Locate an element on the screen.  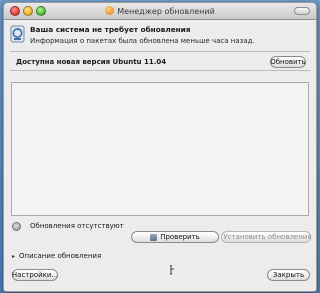
no-updates-icon is located at coordinates (16, 226).